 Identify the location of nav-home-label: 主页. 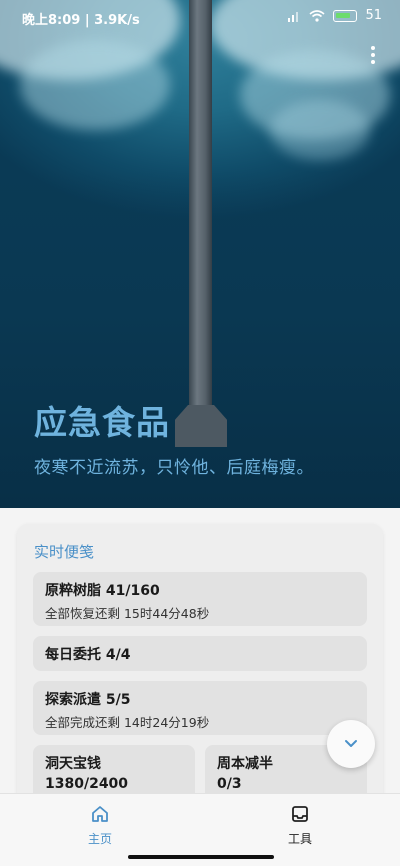
(99, 839).